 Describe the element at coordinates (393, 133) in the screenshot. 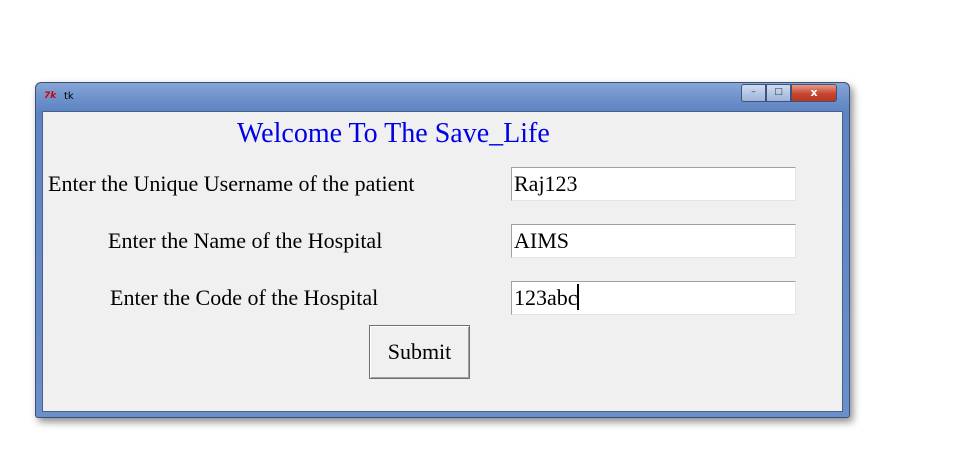

I see `page-title: Welcome To The Save_Life` at that location.